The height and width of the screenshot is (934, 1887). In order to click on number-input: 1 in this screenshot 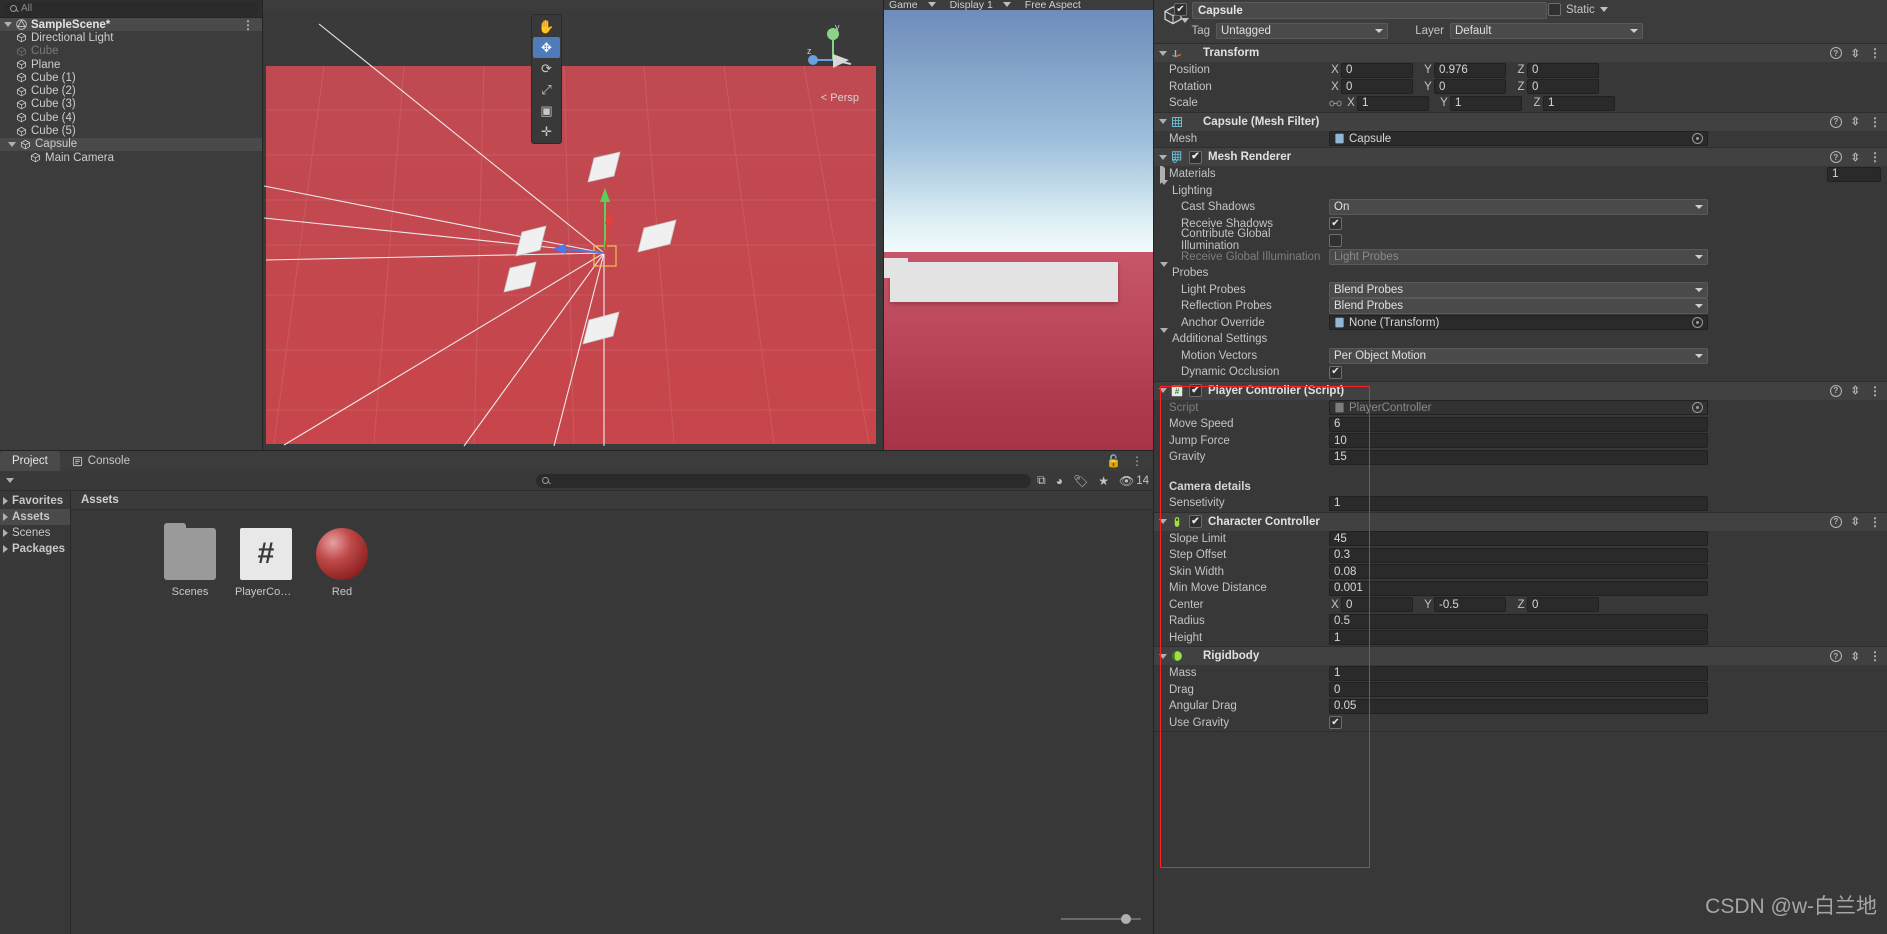, I will do `click(1518, 638)`.